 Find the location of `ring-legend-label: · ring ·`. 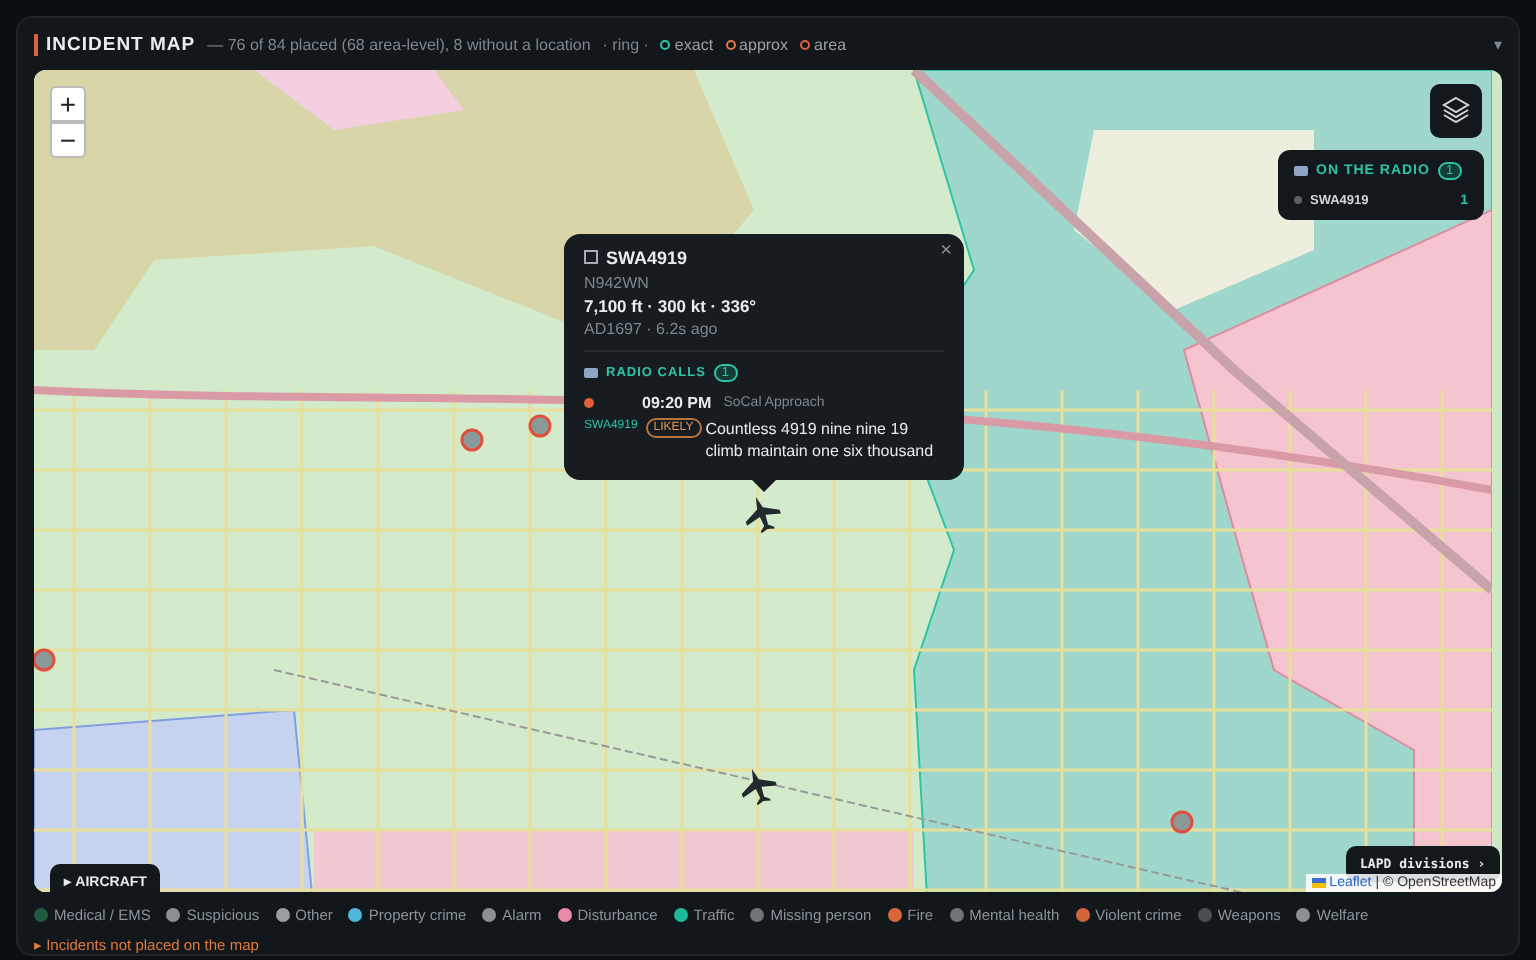

ring-legend-label: · ring · is located at coordinates (625, 45).